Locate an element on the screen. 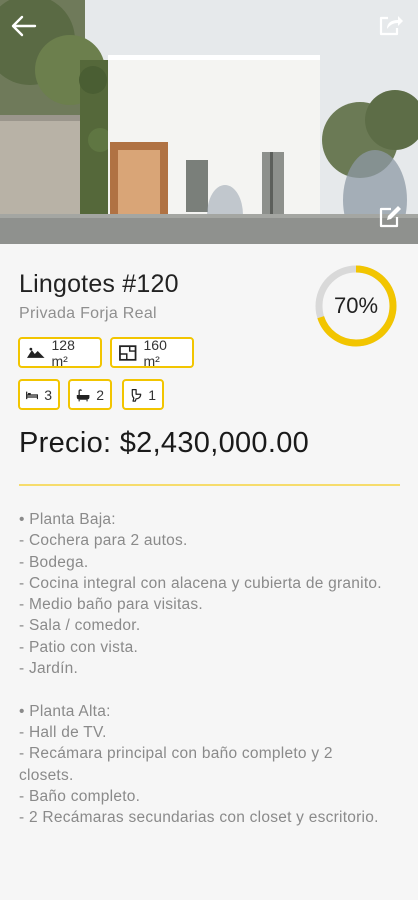 The height and width of the screenshot is (900, 418). bathtub-icon is located at coordinates (83, 394).